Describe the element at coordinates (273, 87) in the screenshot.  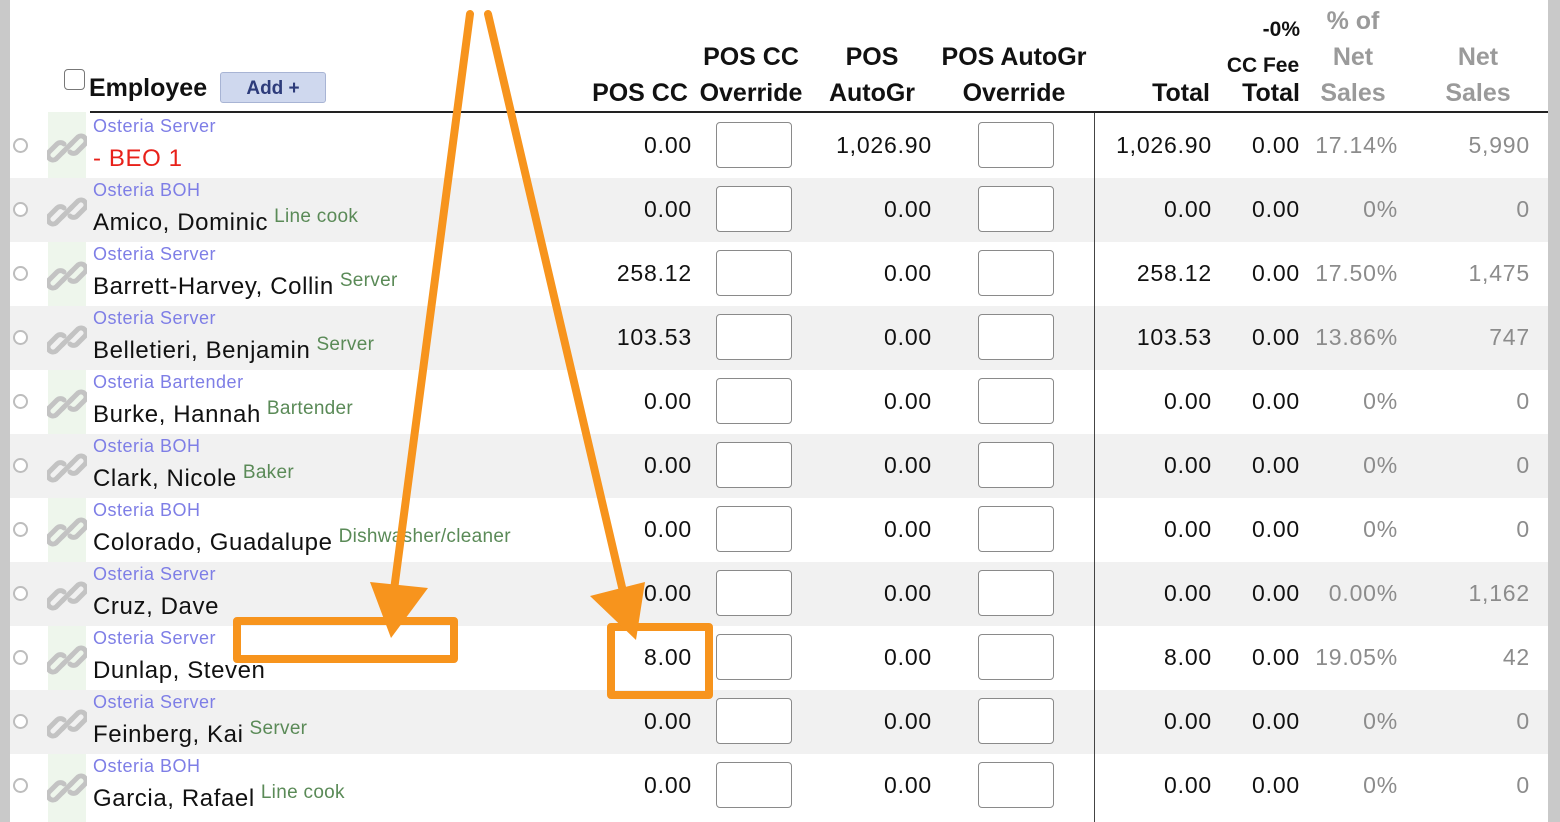
I see `add-employee-button: Add +` at that location.